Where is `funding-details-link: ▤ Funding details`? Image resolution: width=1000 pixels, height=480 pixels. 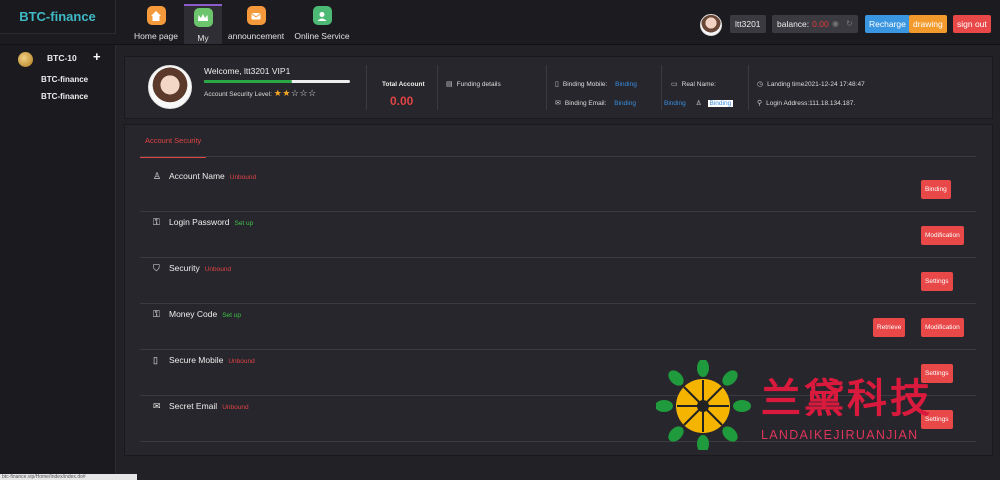 funding-details-link: ▤ Funding details is located at coordinates (473, 84).